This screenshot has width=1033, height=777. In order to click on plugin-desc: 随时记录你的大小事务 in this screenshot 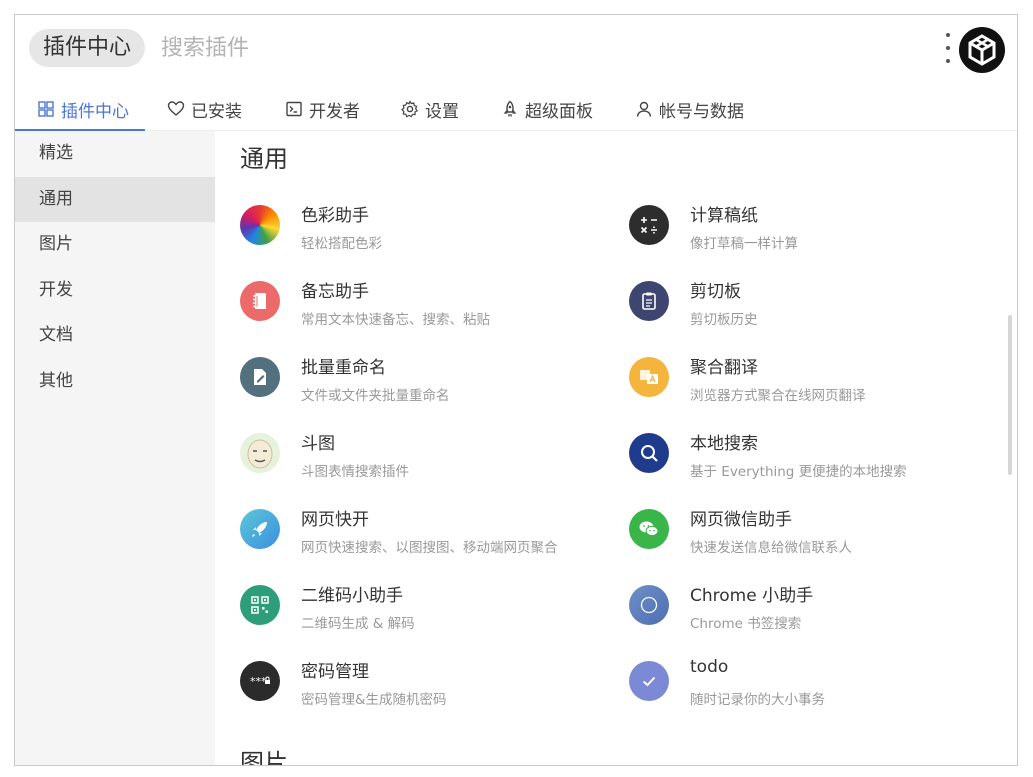, I will do `click(757, 700)`.